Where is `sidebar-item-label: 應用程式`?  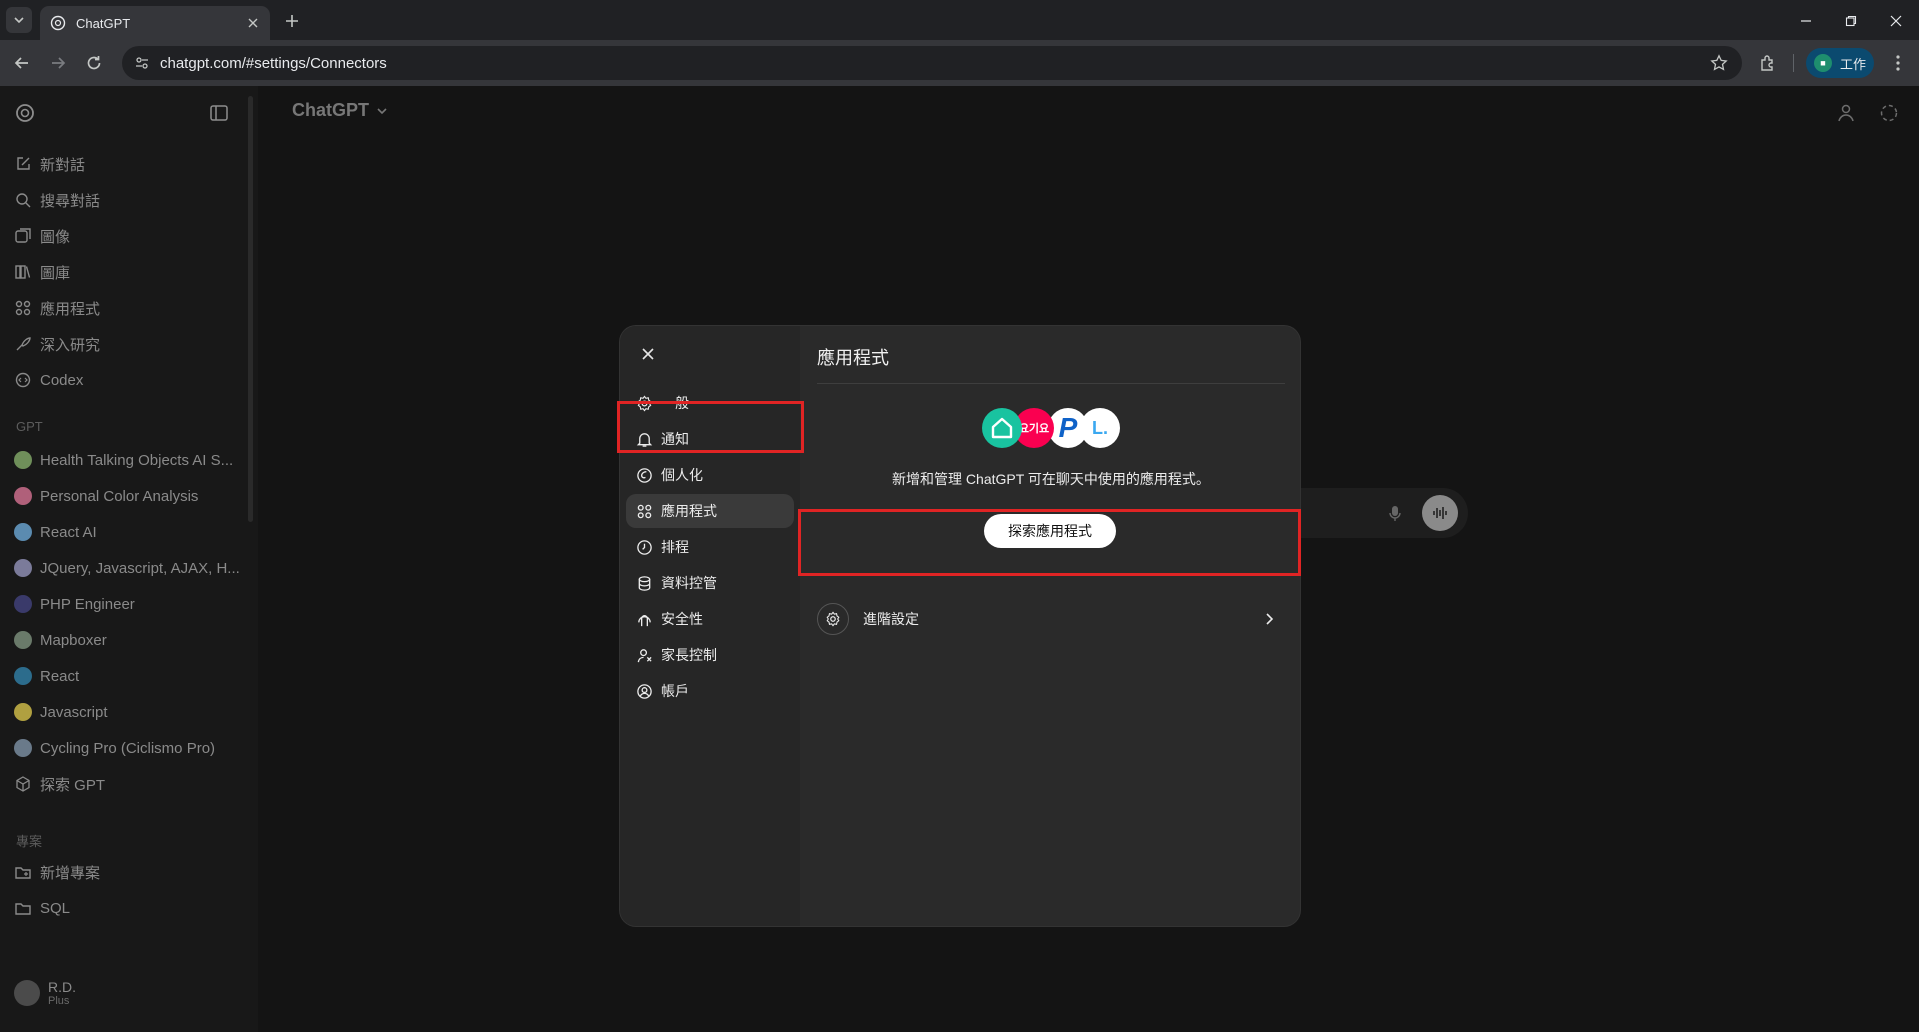
sidebar-item-label: 應用程式 is located at coordinates (70, 309).